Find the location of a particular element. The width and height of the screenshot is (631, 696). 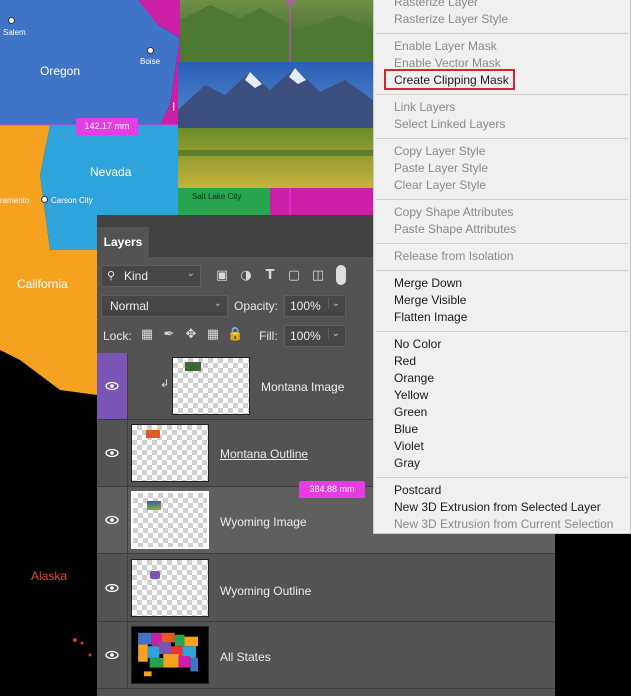

menu-item-select-linked-layers: Select Linked Layers is located at coordinates (449, 124).